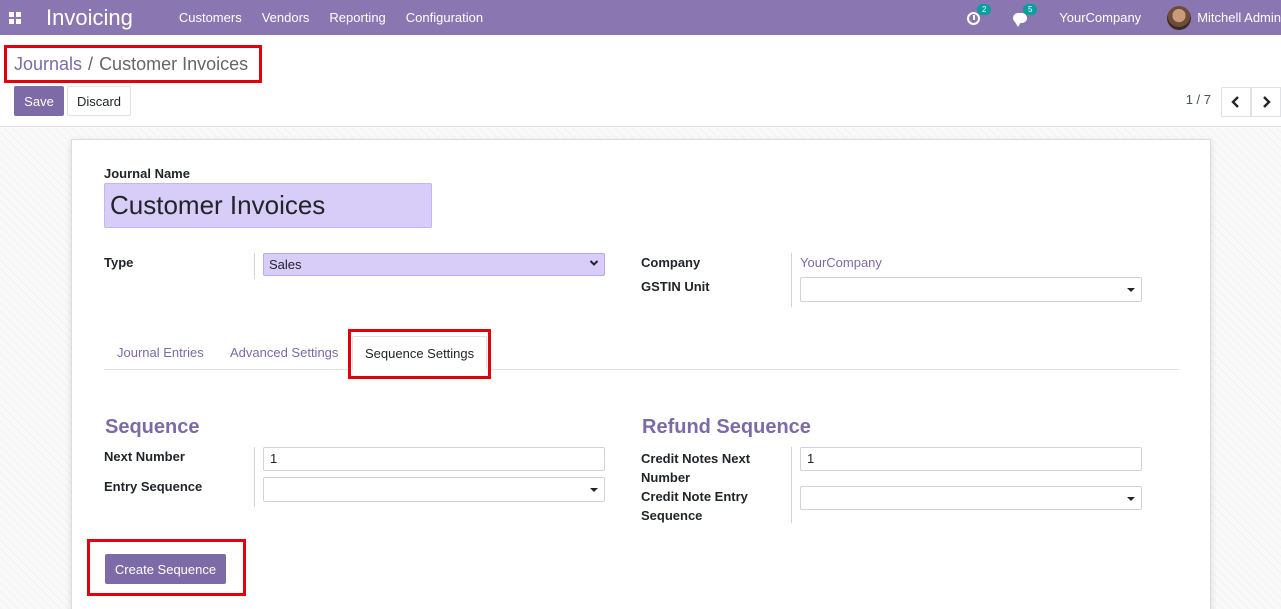 The width and height of the screenshot is (1281, 609). I want to click on chevron-left-icon, so click(1235, 102).